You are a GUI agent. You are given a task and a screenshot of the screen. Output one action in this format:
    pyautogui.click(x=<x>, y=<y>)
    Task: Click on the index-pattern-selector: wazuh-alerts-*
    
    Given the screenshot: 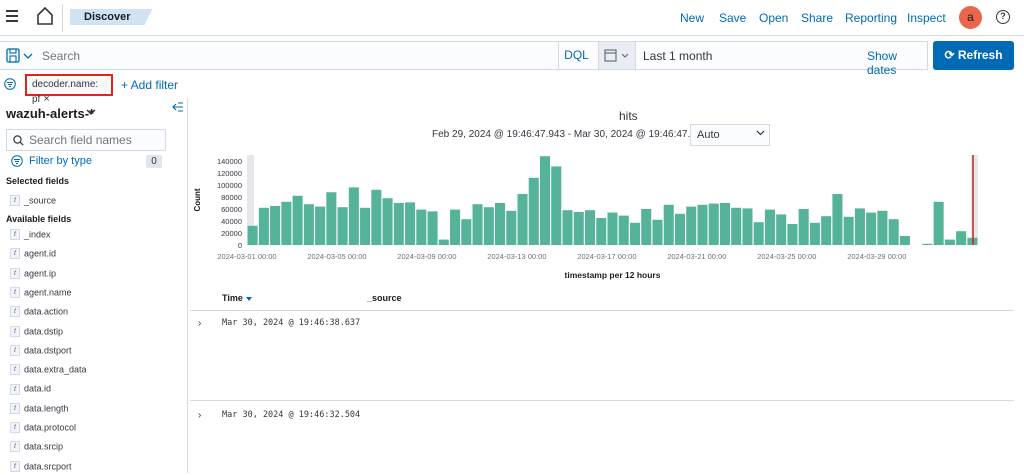 What is the action you would take?
    pyautogui.click(x=50, y=113)
    